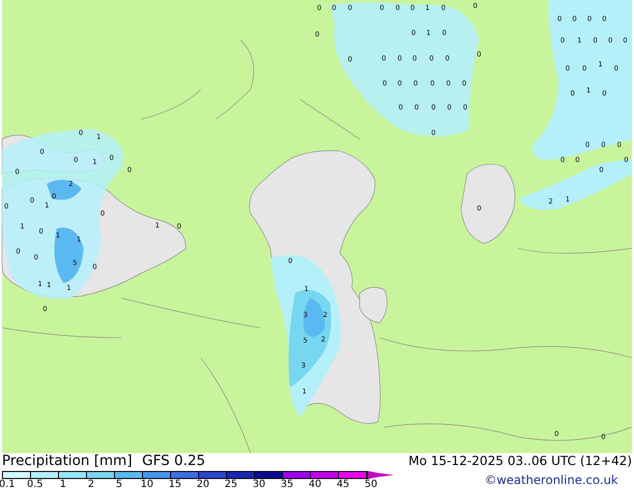 This screenshot has height=490, width=634. What do you see at coordinates (315, 484) in the screenshot?
I see `legend-tick-label: 40` at bounding box center [315, 484].